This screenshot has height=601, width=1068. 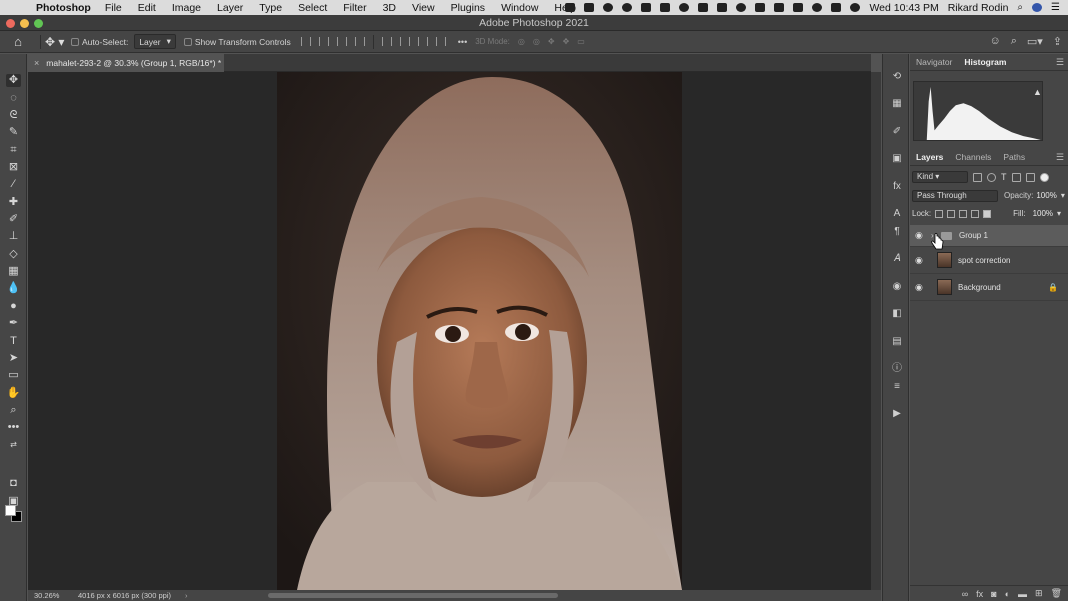 What do you see at coordinates (722, 7) in the screenshot?
I see `dropbox-icon` at bounding box center [722, 7].